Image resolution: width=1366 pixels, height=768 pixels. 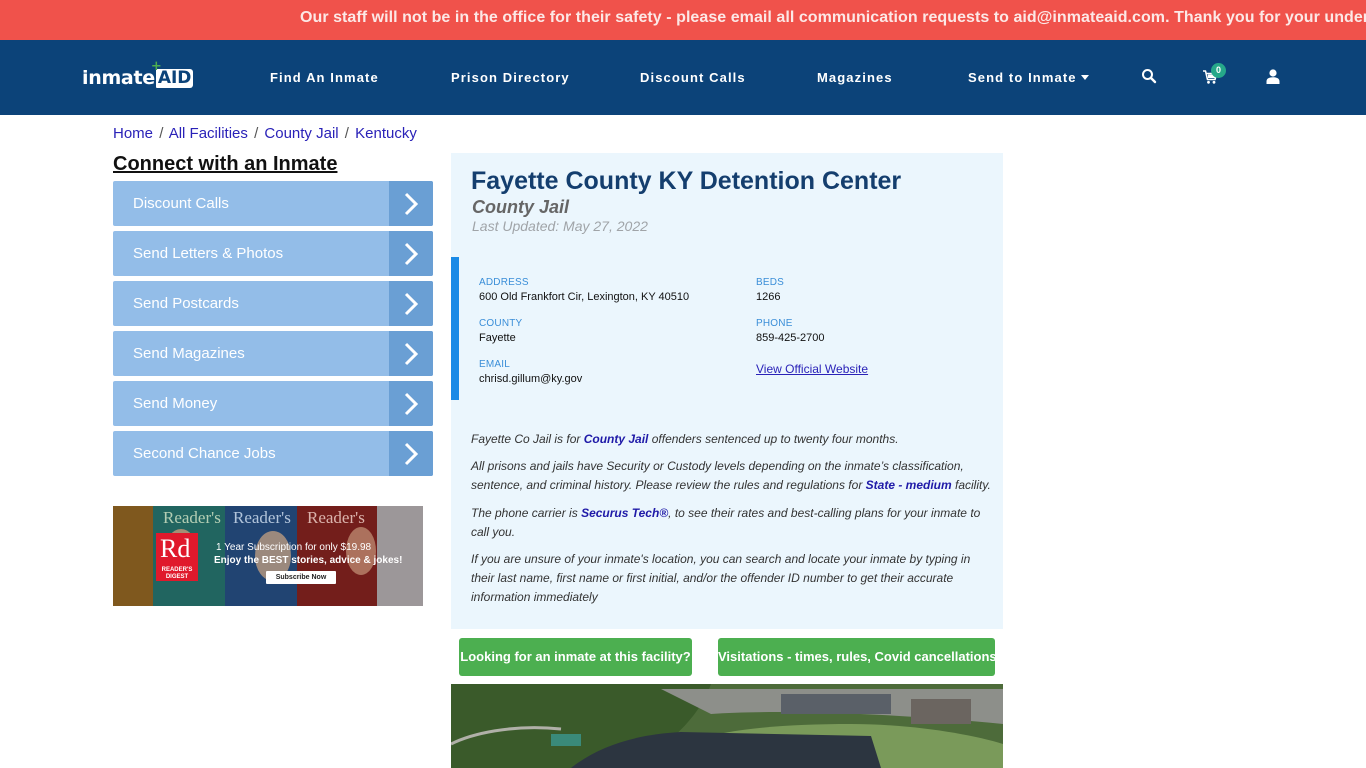 What do you see at coordinates (175, 403) in the screenshot?
I see `sidebar-item-label: Send Money` at bounding box center [175, 403].